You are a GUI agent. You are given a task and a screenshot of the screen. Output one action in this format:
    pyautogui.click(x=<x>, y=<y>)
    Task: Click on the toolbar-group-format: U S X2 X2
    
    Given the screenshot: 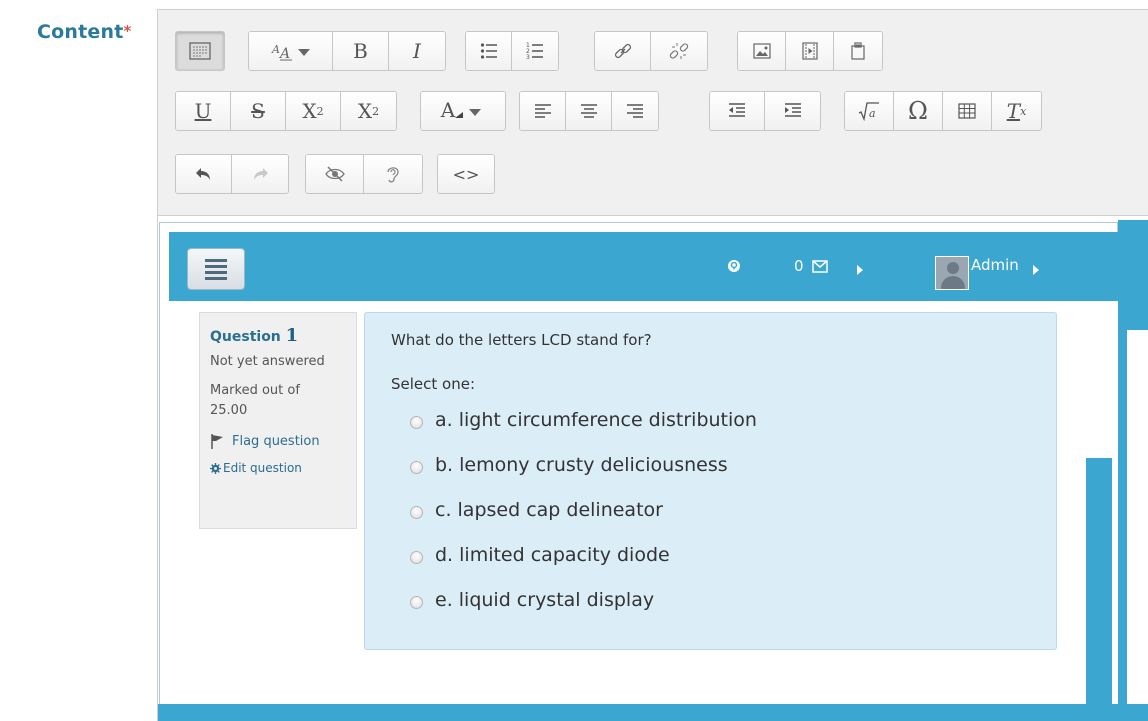 What is the action you would take?
    pyautogui.click(x=286, y=111)
    